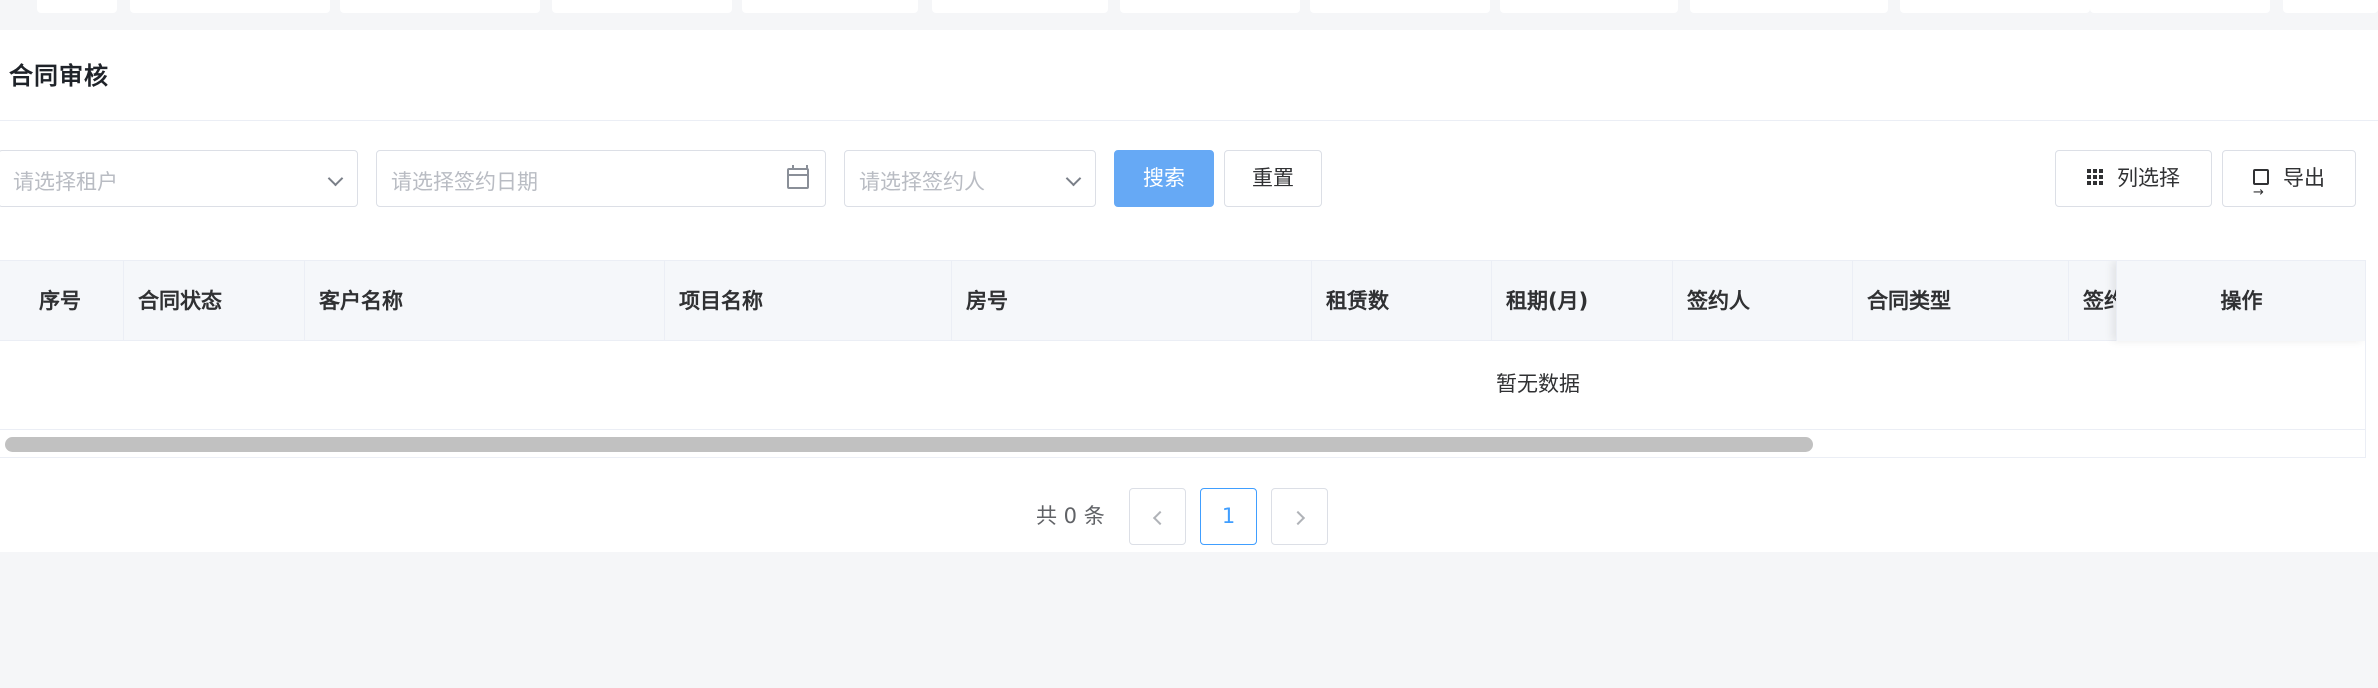 The height and width of the screenshot is (688, 2378). I want to click on column-header: 租赁数, so click(1402, 301).